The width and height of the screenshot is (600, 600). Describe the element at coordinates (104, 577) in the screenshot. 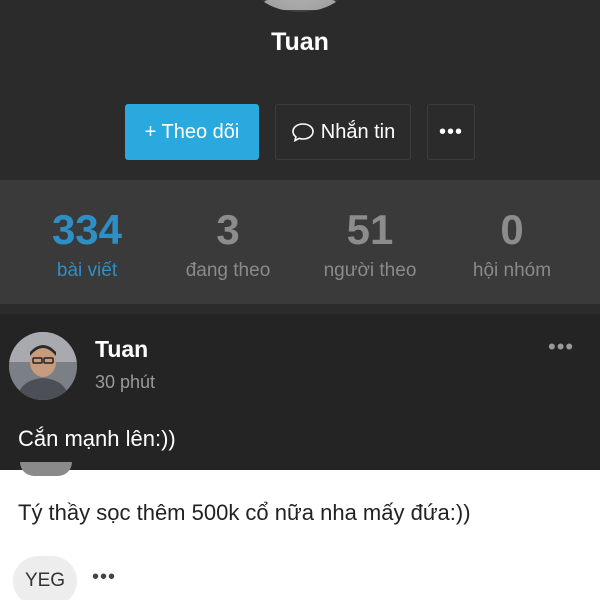

I see `comment-more-icon: •••` at that location.